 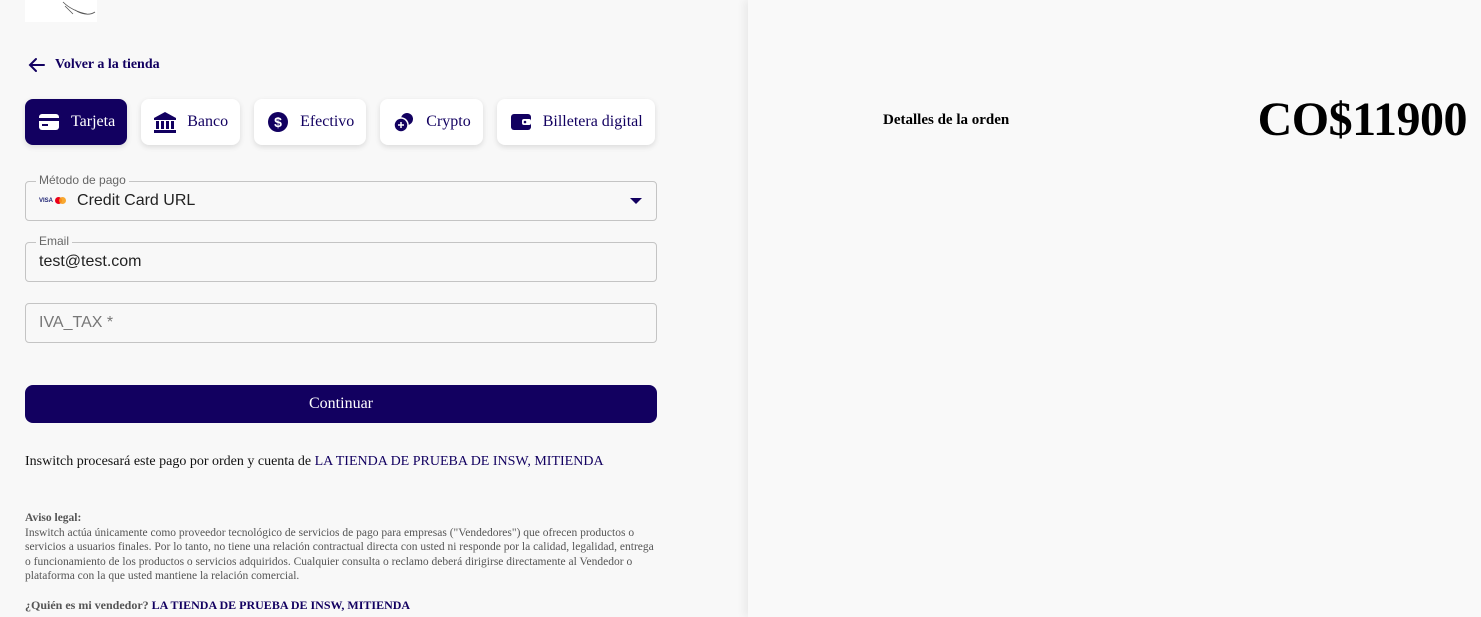 I want to click on tab-label: Tarjeta, so click(x=93, y=121).